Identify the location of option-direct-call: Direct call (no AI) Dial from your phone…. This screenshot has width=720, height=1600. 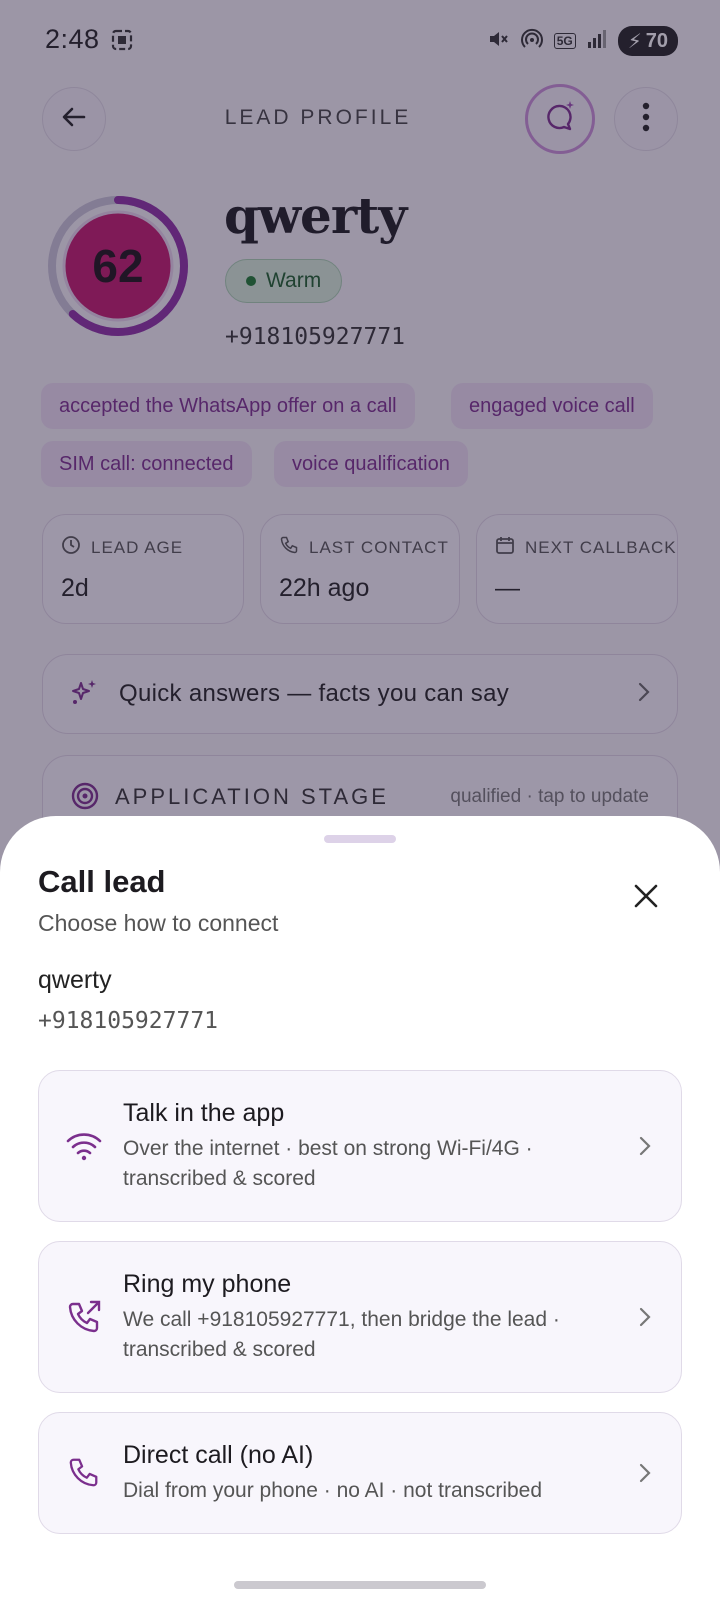
(360, 1473).